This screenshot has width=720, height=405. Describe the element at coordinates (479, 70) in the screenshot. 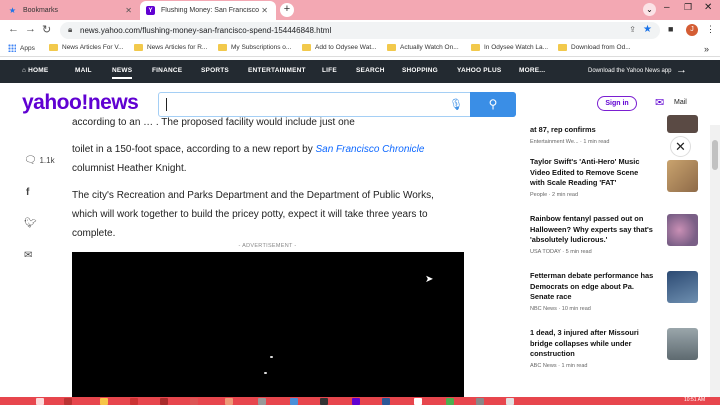

I see `nav-yahoo-plus: YAHOO PLUS` at that location.